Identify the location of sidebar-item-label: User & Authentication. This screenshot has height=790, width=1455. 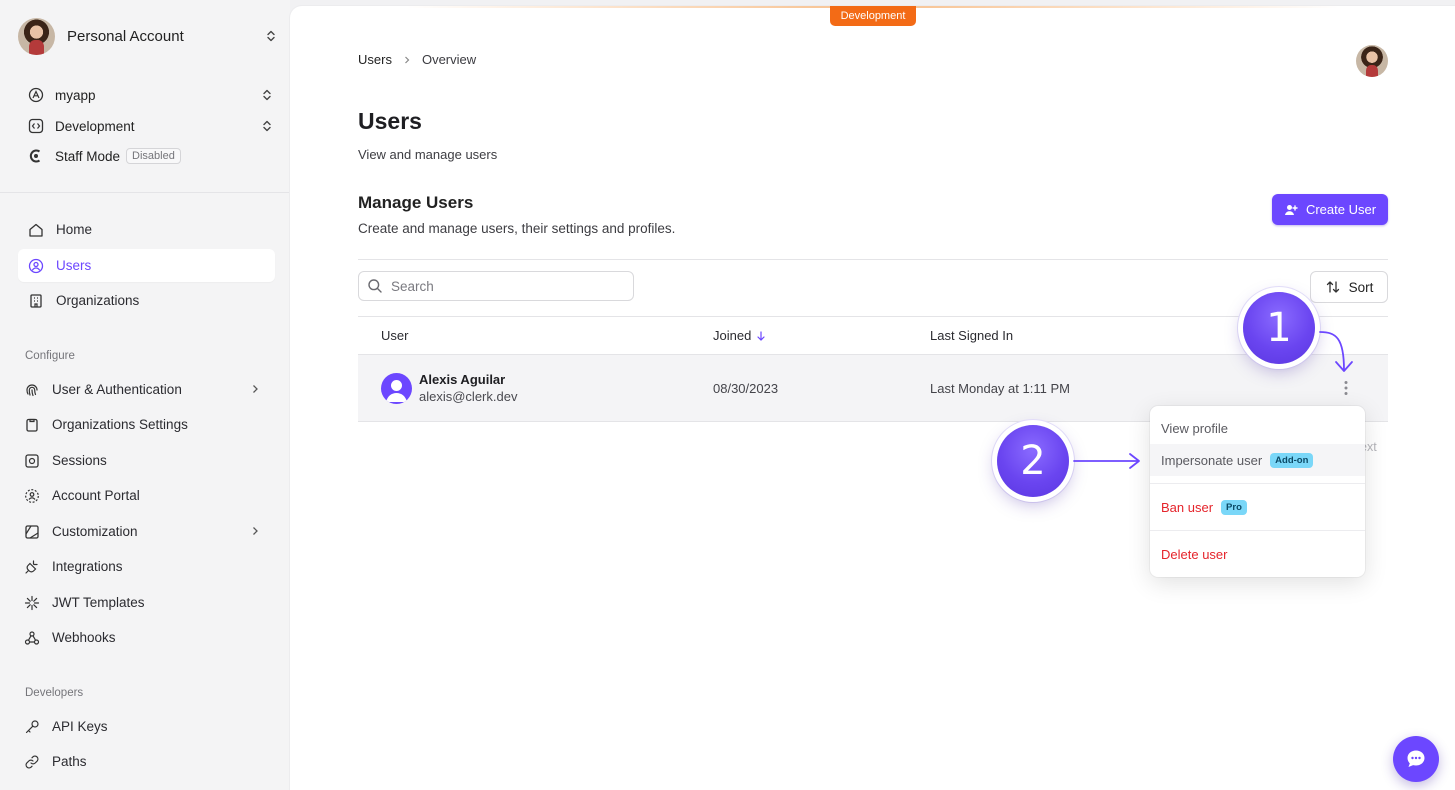
(117, 389).